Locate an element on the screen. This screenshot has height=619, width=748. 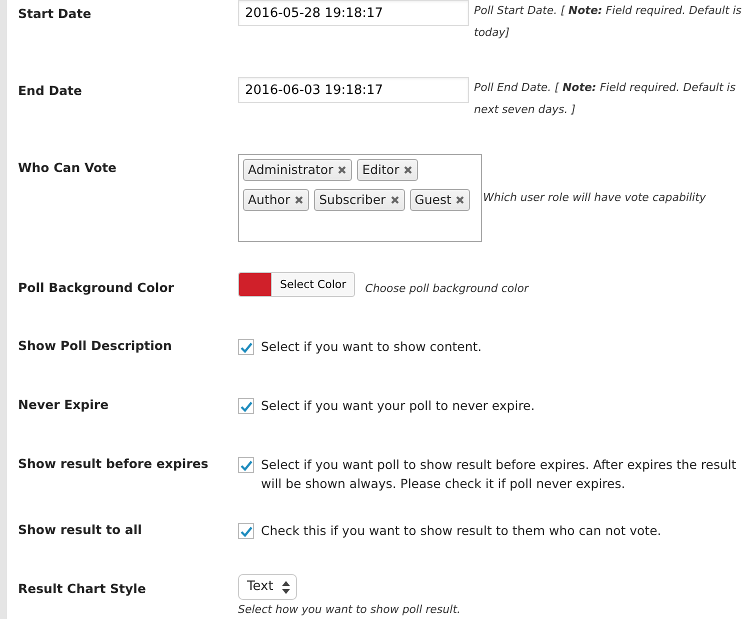
tag-label: Author is located at coordinates (269, 199).